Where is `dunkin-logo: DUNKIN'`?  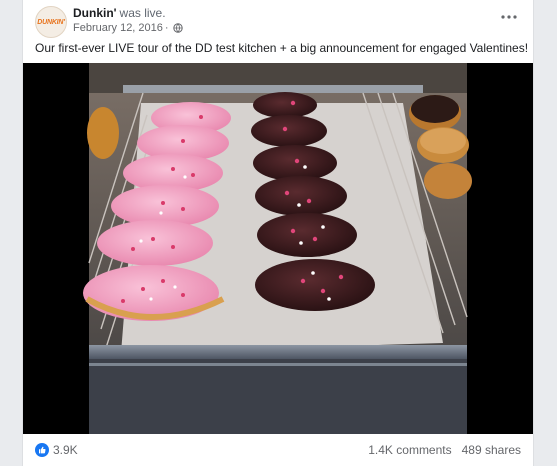 dunkin-logo: DUNKIN' is located at coordinates (51, 22).